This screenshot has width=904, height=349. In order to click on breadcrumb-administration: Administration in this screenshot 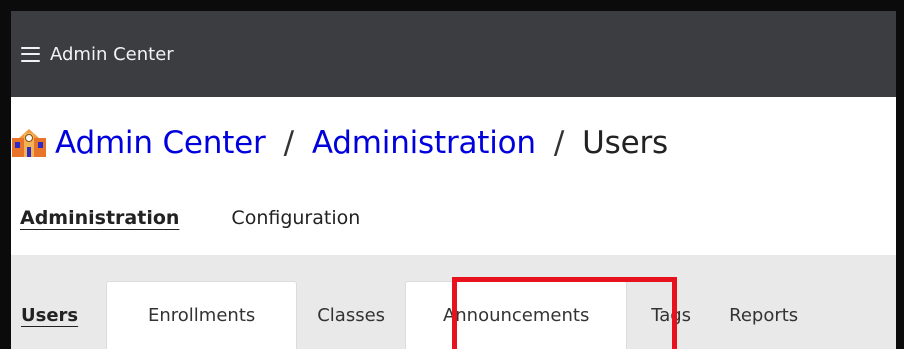, I will do `click(424, 143)`.